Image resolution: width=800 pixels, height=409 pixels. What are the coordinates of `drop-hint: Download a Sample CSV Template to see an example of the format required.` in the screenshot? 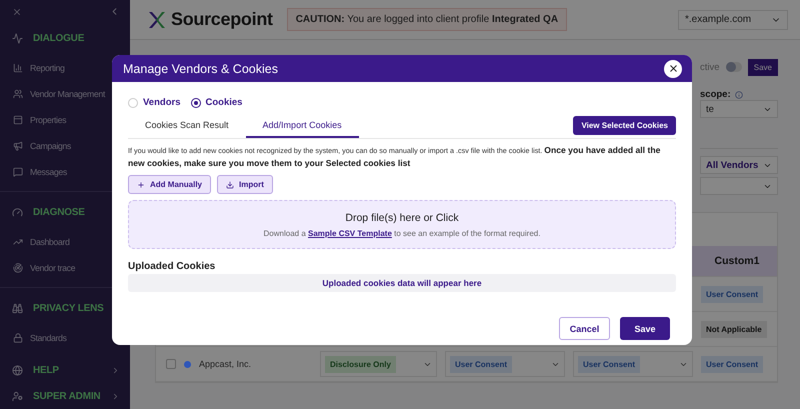 It's located at (402, 233).